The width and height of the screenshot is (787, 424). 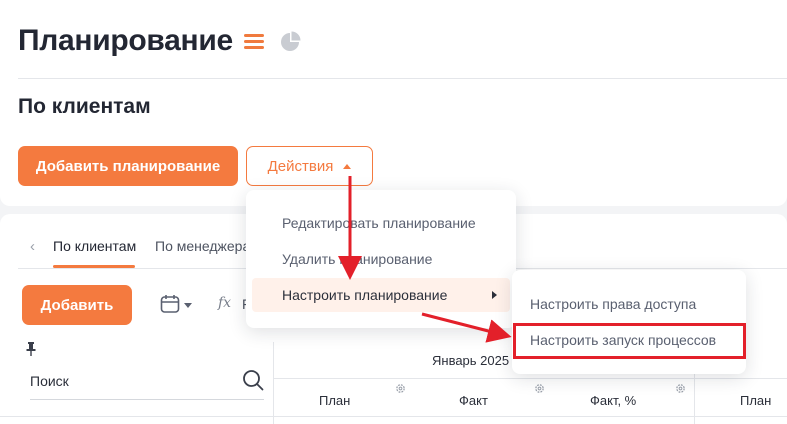 I want to click on month-header-divider, so click(x=530, y=378).